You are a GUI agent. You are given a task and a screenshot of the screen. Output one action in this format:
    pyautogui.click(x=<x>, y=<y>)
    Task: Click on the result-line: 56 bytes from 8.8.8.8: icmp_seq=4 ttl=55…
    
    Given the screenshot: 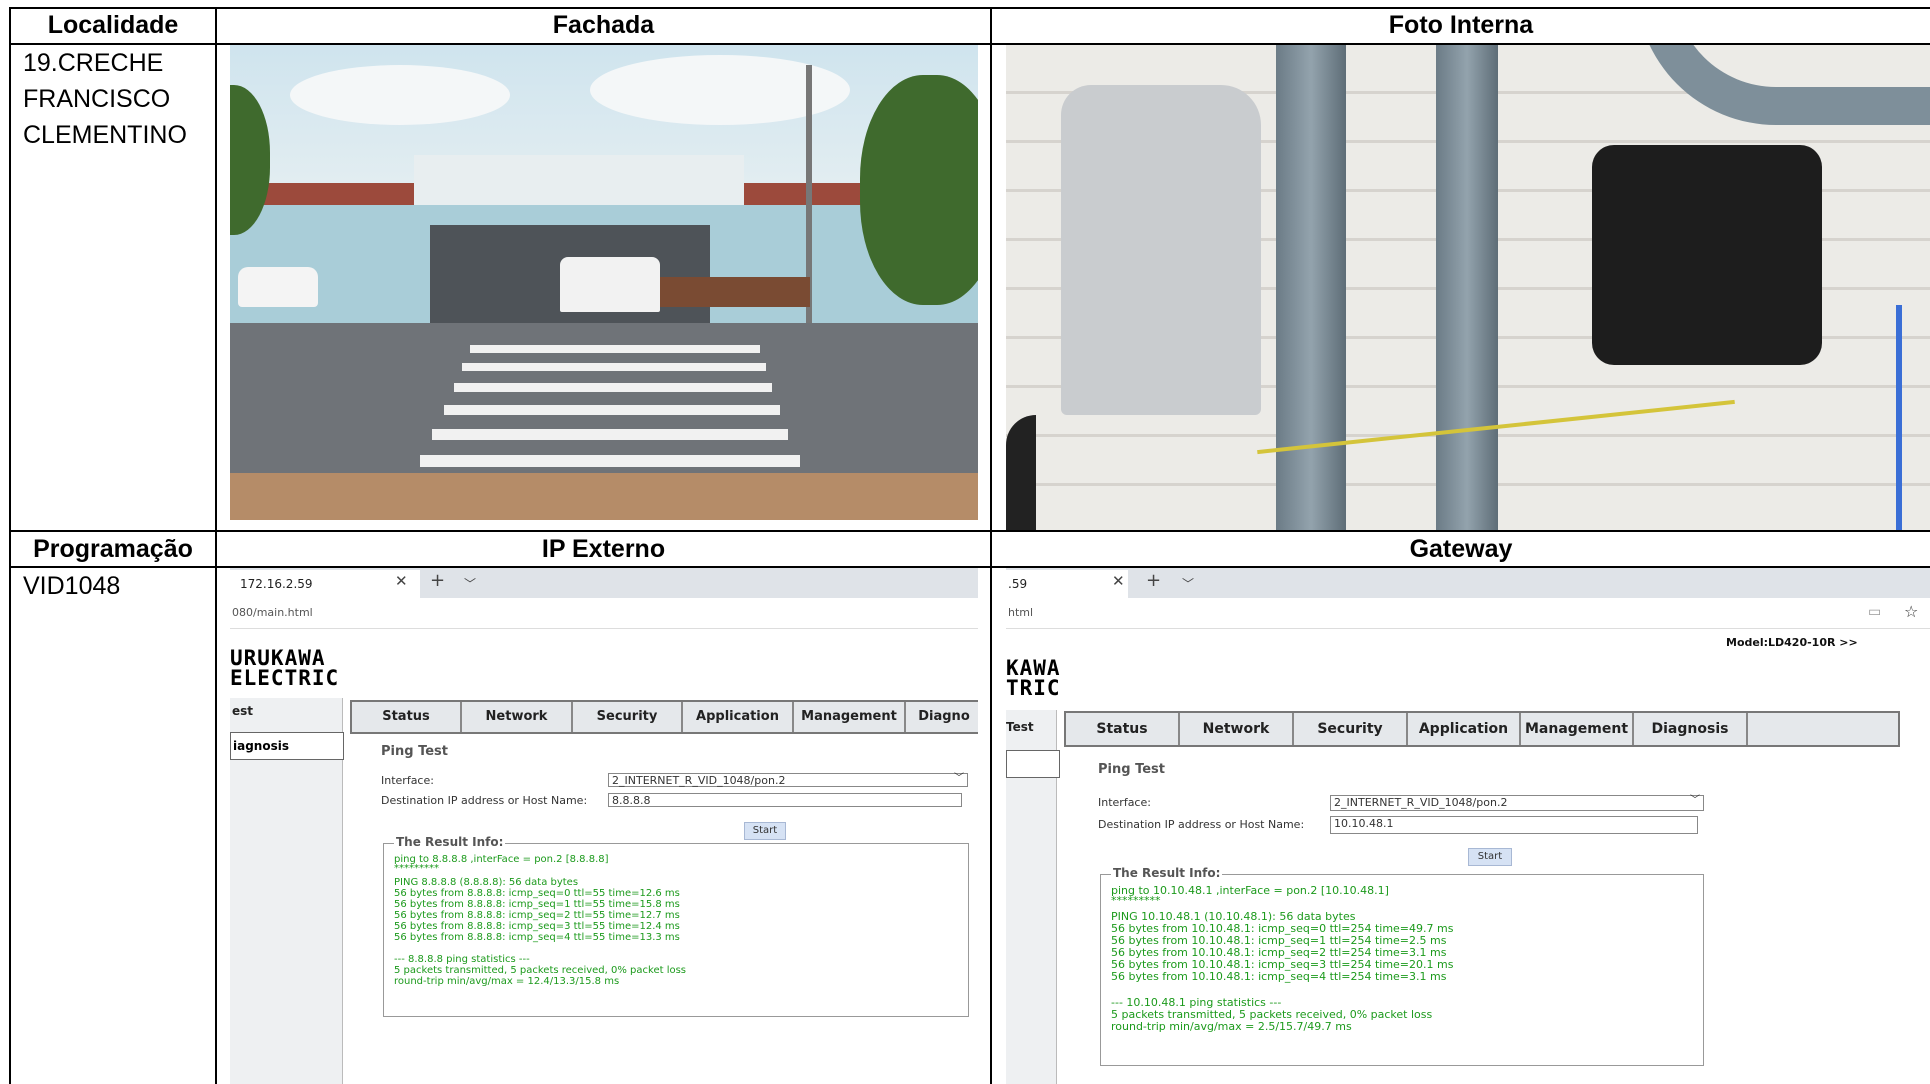 What is the action you would take?
    pyautogui.click(x=537, y=937)
    